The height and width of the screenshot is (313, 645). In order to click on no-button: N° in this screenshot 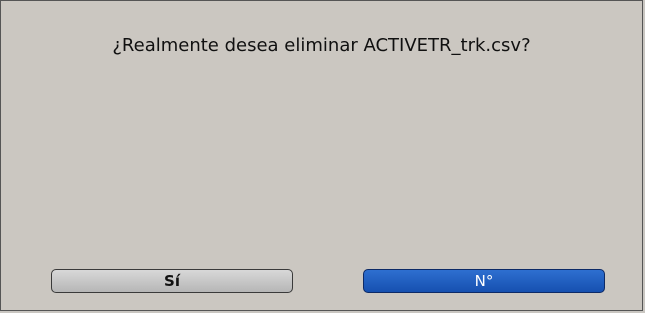, I will do `click(484, 281)`.